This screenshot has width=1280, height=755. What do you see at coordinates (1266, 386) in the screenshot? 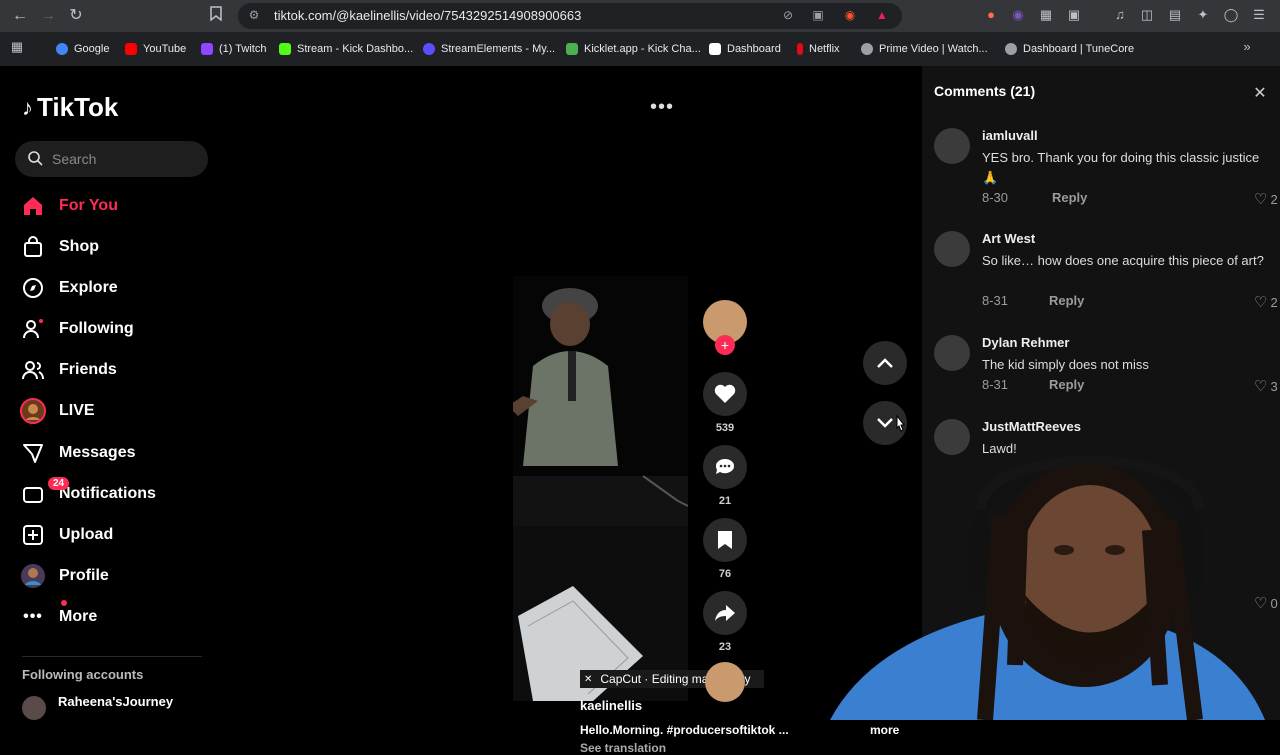
I see `comment-like-button: ♡ 3` at bounding box center [1266, 386].